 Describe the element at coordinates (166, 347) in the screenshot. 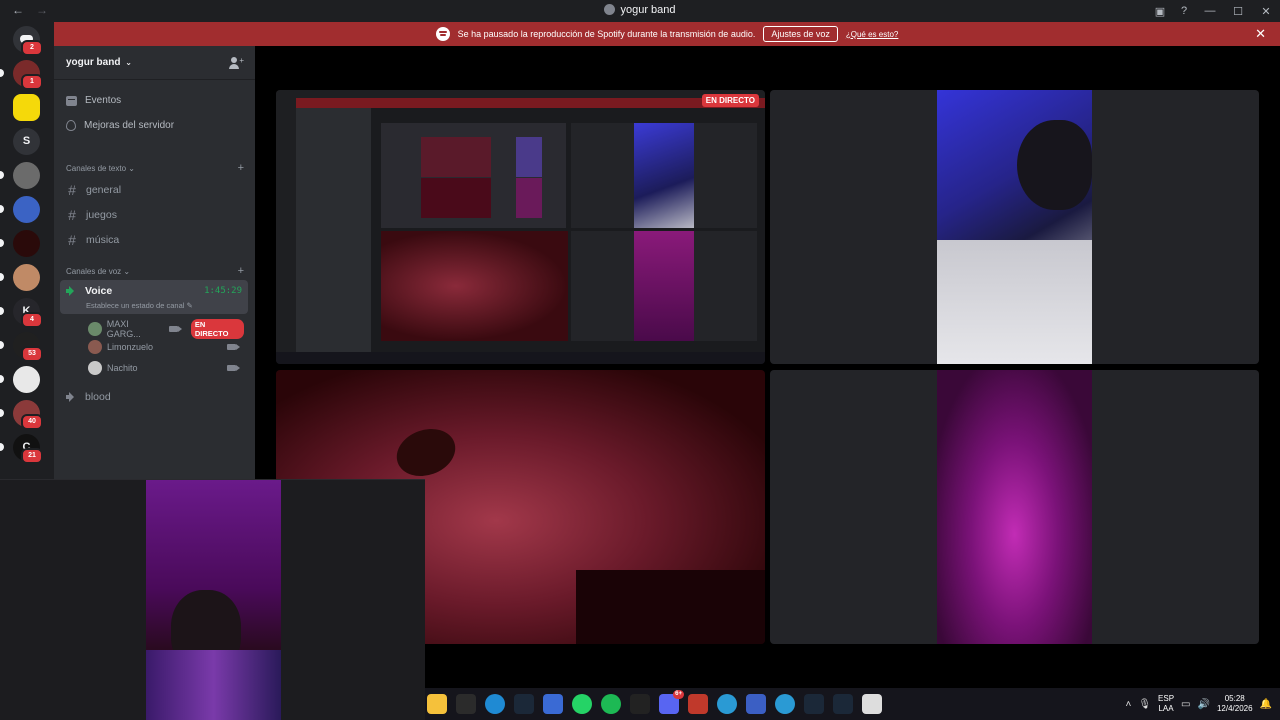

I see `voice-member: Limonzuelo` at that location.